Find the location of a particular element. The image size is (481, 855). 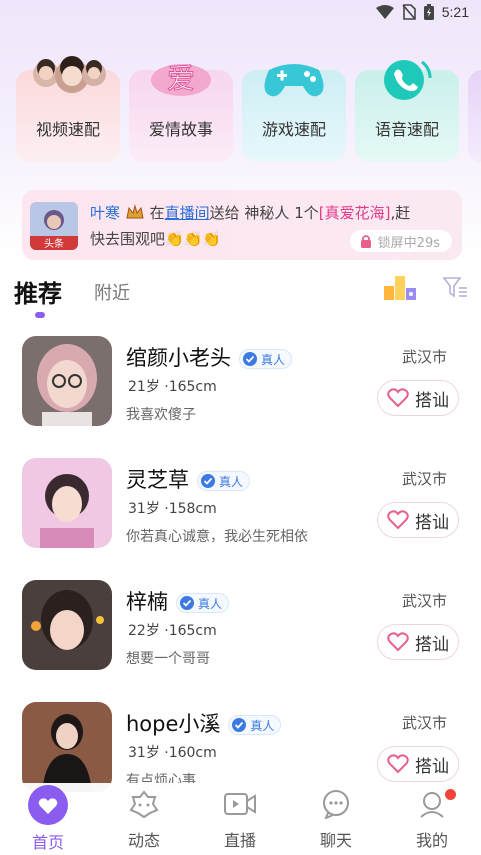

notification-dot is located at coordinates (450, 794).